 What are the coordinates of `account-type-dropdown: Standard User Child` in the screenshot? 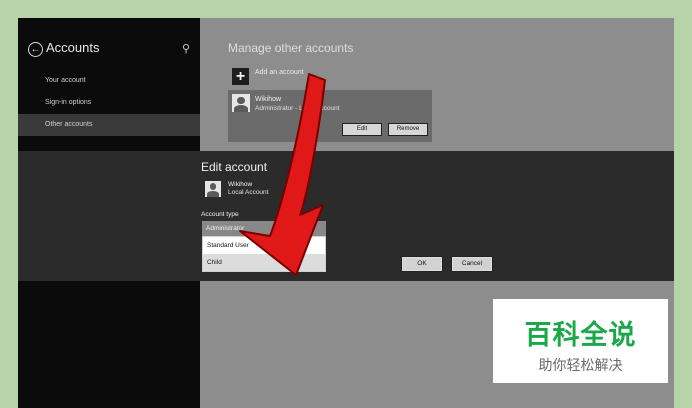 It's located at (264, 254).